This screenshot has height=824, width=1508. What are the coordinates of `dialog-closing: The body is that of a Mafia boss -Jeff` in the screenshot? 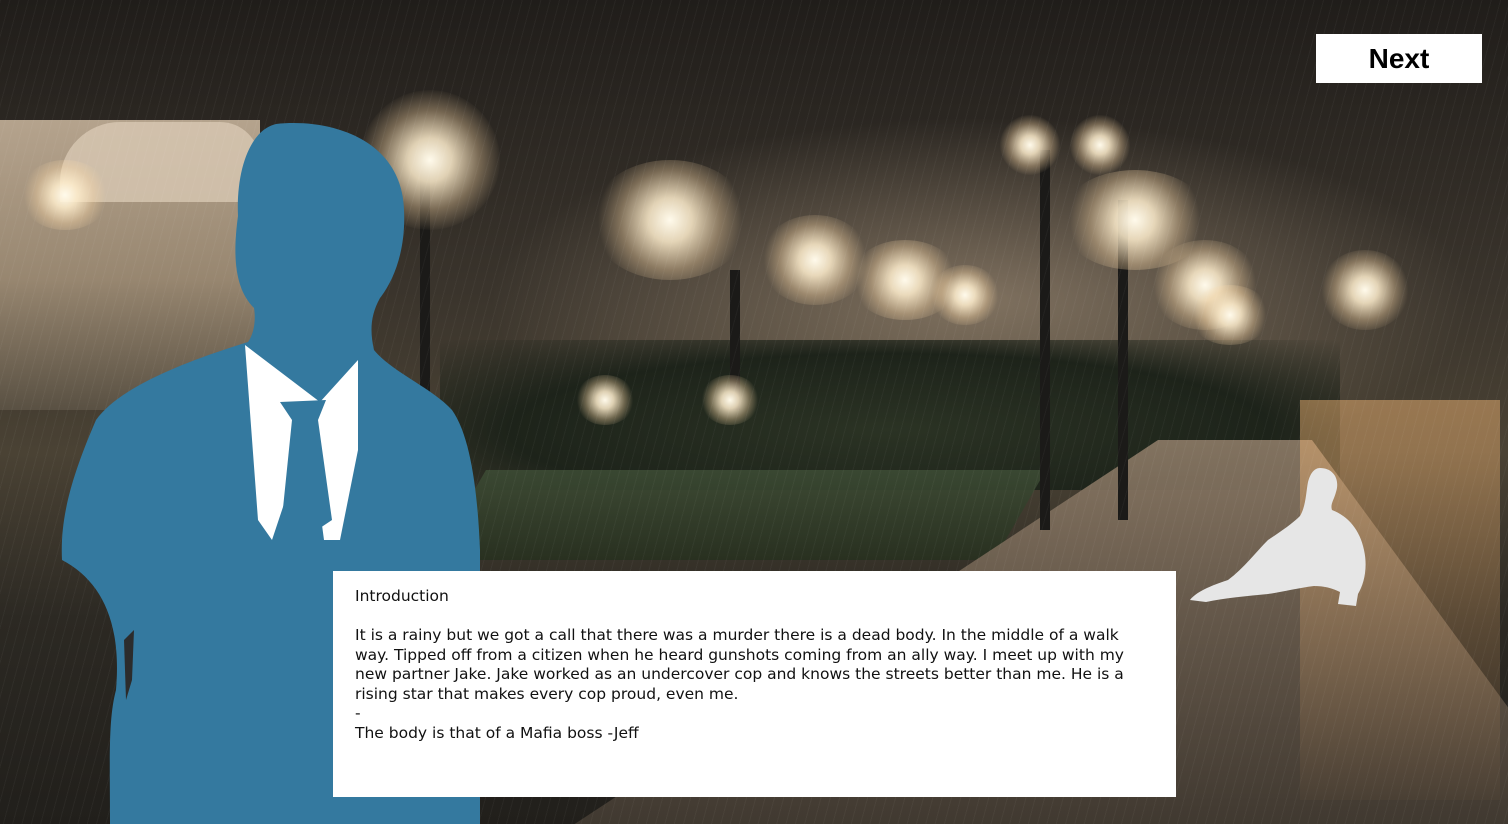 It's located at (497, 732).